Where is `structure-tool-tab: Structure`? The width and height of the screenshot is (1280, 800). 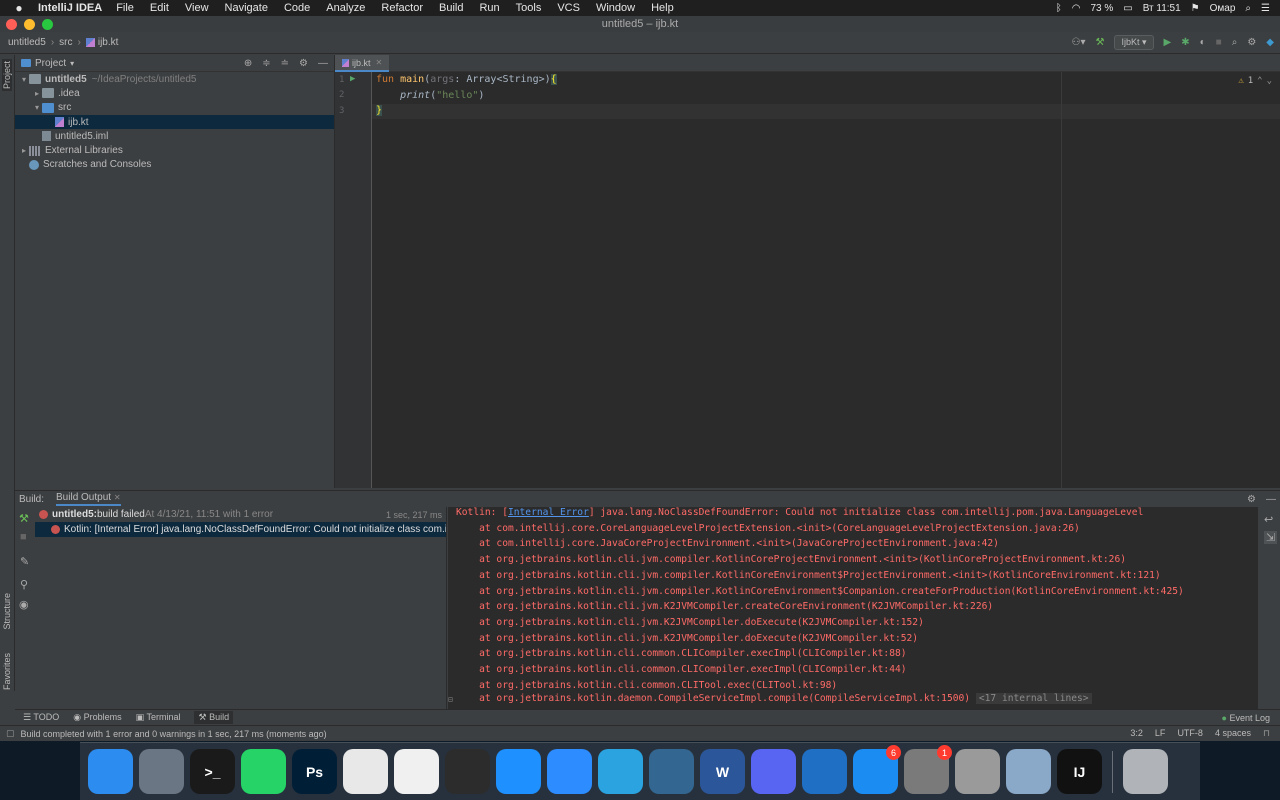 structure-tool-tab: Structure is located at coordinates (7, 611).